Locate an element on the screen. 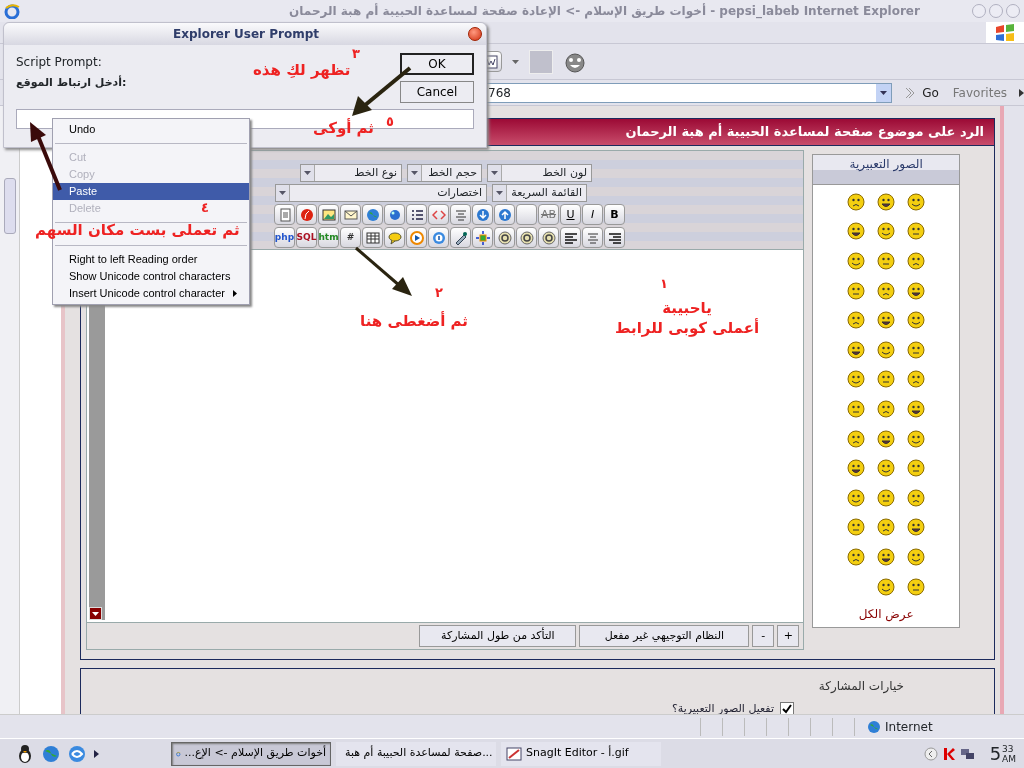 The image size is (1024, 768). format-button: htm is located at coordinates (328, 237).